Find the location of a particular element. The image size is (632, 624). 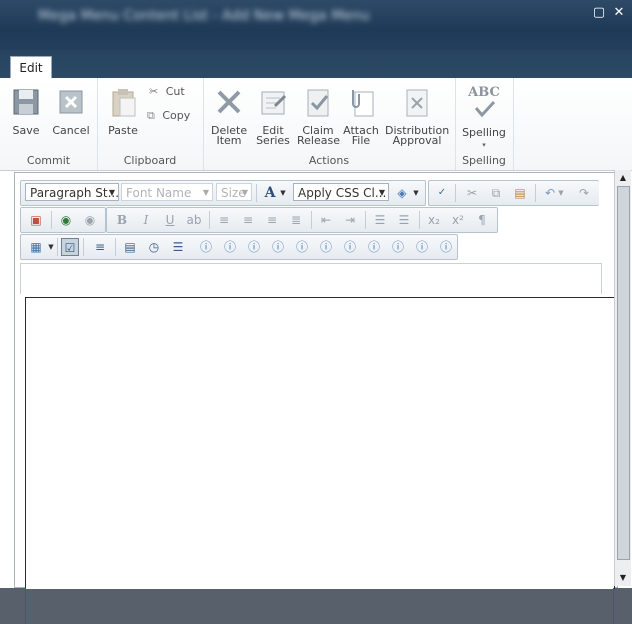

highlight-dropdown-icon: ▼ is located at coordinates (416, 193).